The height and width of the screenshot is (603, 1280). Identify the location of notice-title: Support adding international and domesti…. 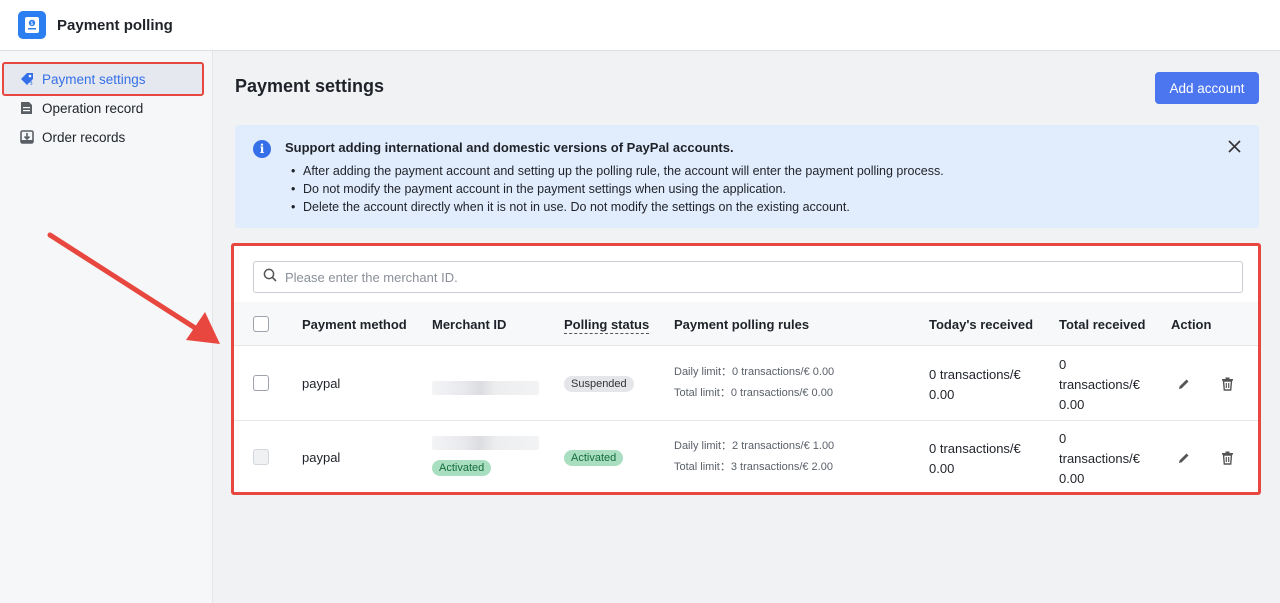
(509, 147).